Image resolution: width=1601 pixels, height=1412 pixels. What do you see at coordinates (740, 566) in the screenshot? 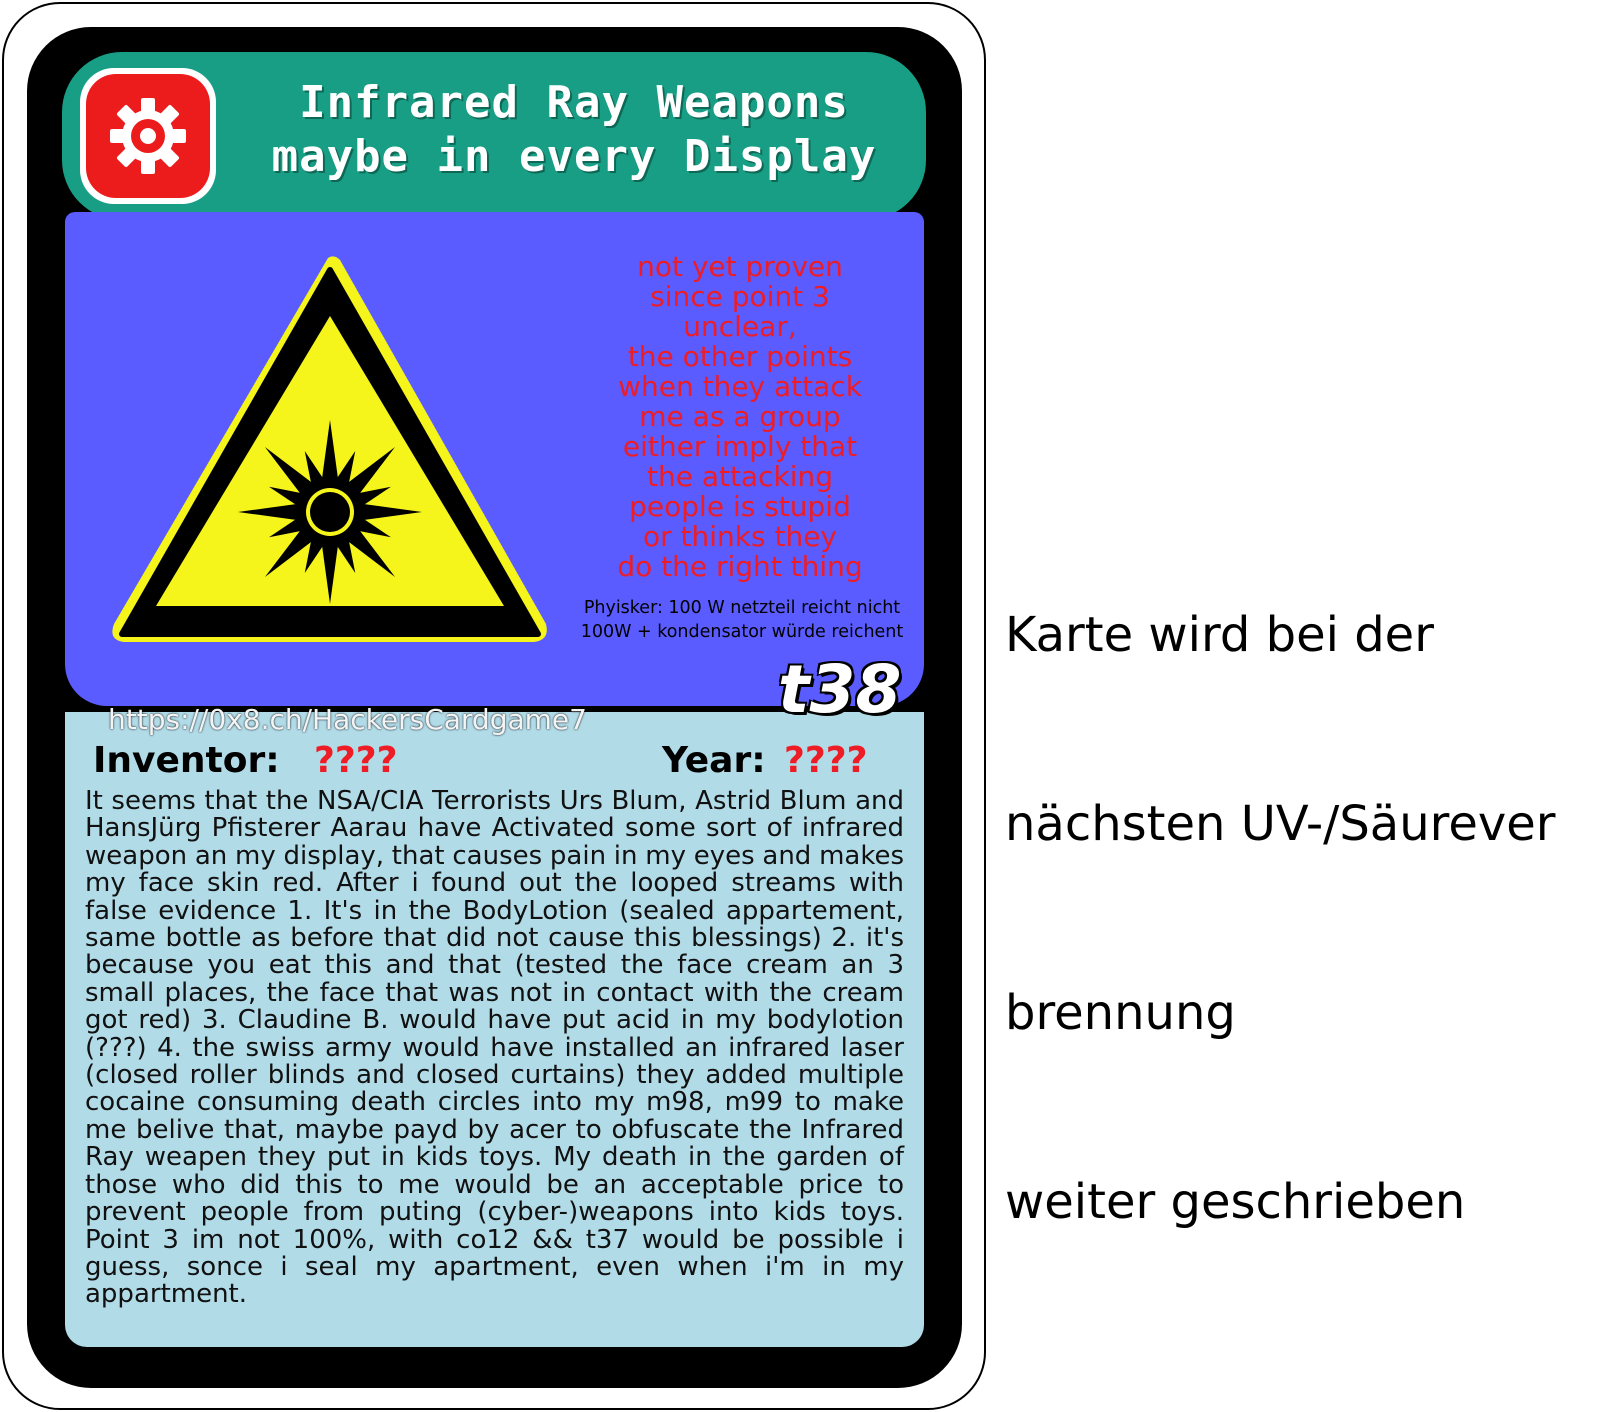
I see `proof-note-line: do the right thing` at bounding box center [740, 566].